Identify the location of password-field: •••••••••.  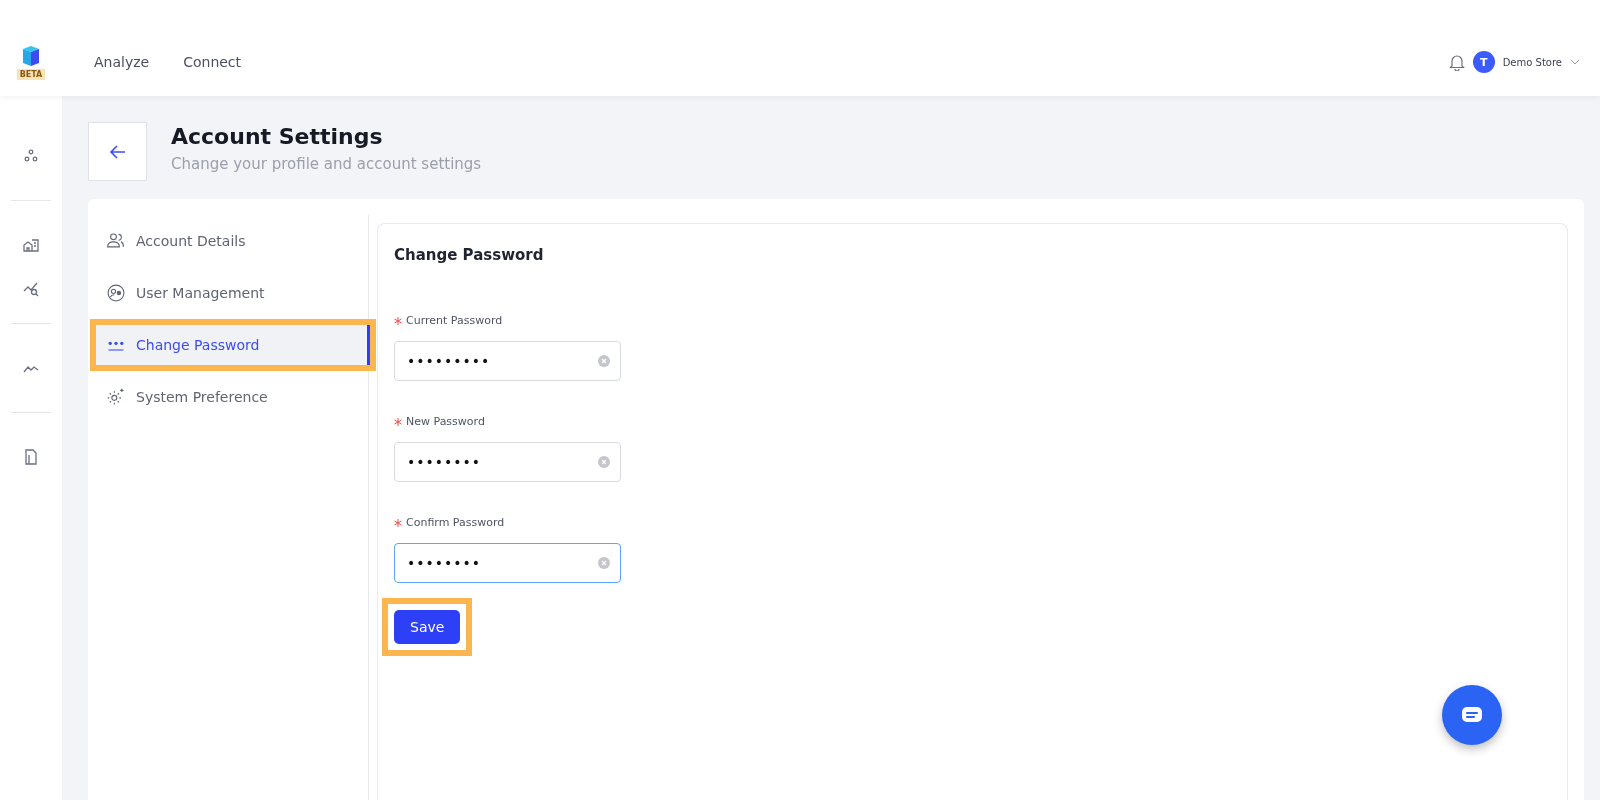
(507, 361).